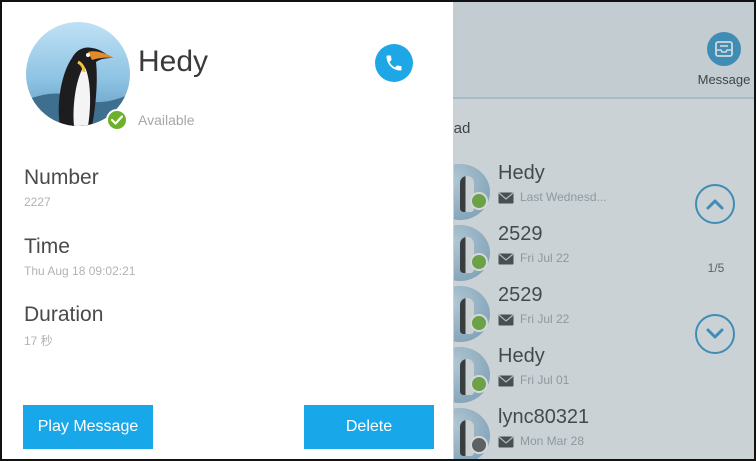 The width and height of the screenshot is (756, 461). What do you see at coordinates (64, 314) in the screenshot?
I see `duration-label: Duration` at bounding box center [64, 314].